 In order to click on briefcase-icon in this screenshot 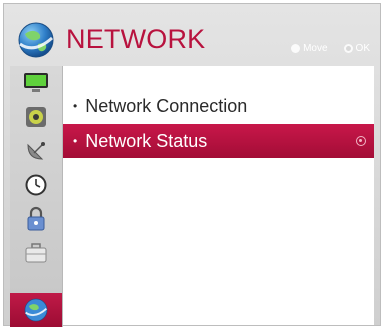, I will do `click(36, 253)`.